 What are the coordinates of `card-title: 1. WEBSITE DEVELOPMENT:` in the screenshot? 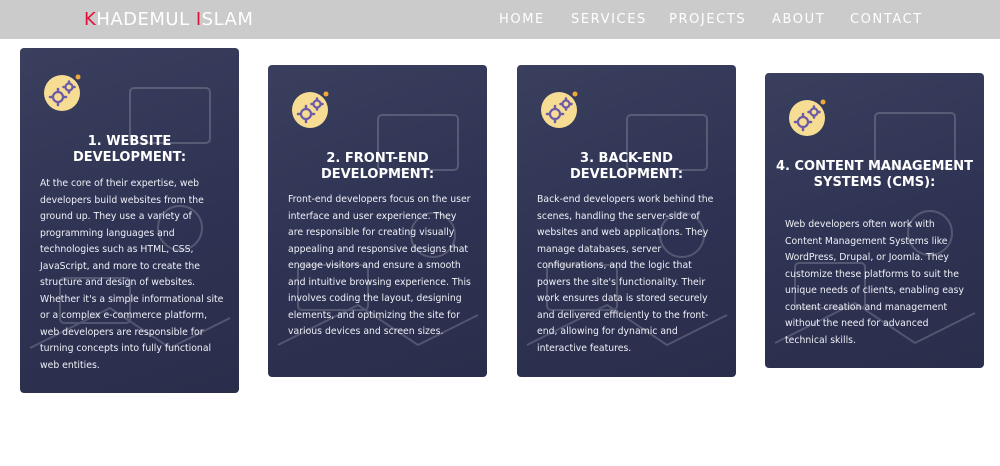 It's located at (129, 149).